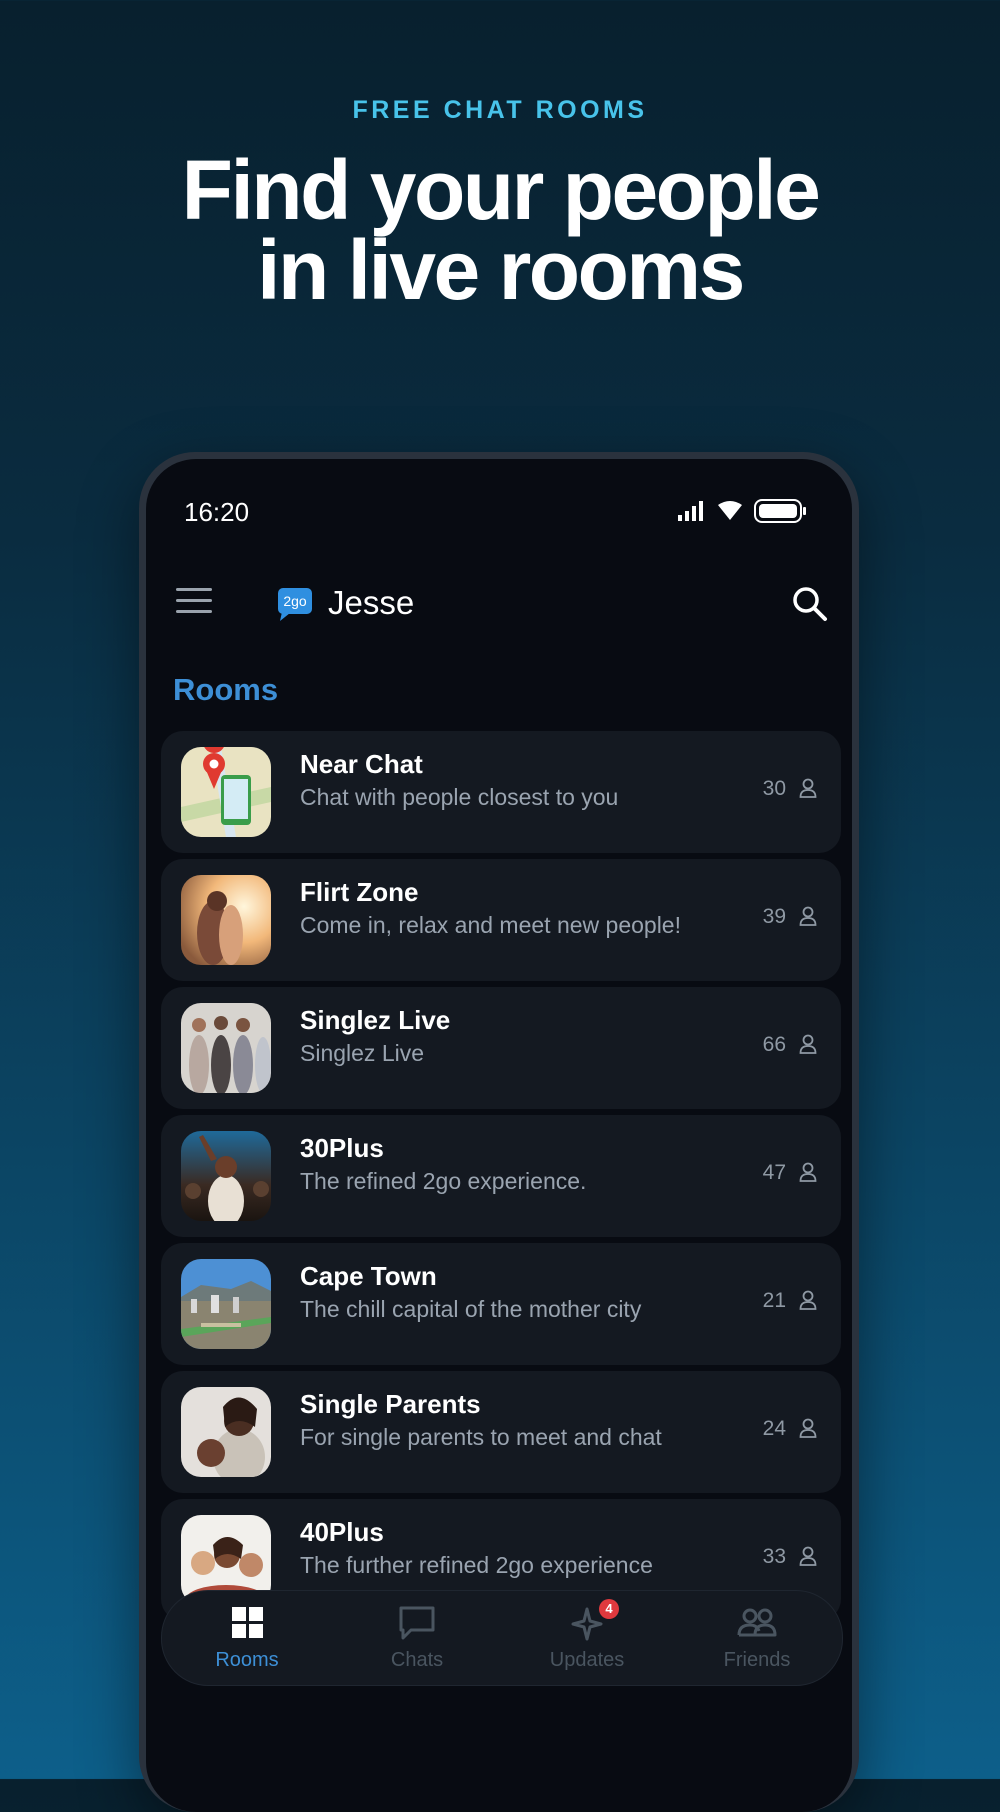 This screenshot has width=1000, height=1812. I want to click on search-icon, so click(810, 604).